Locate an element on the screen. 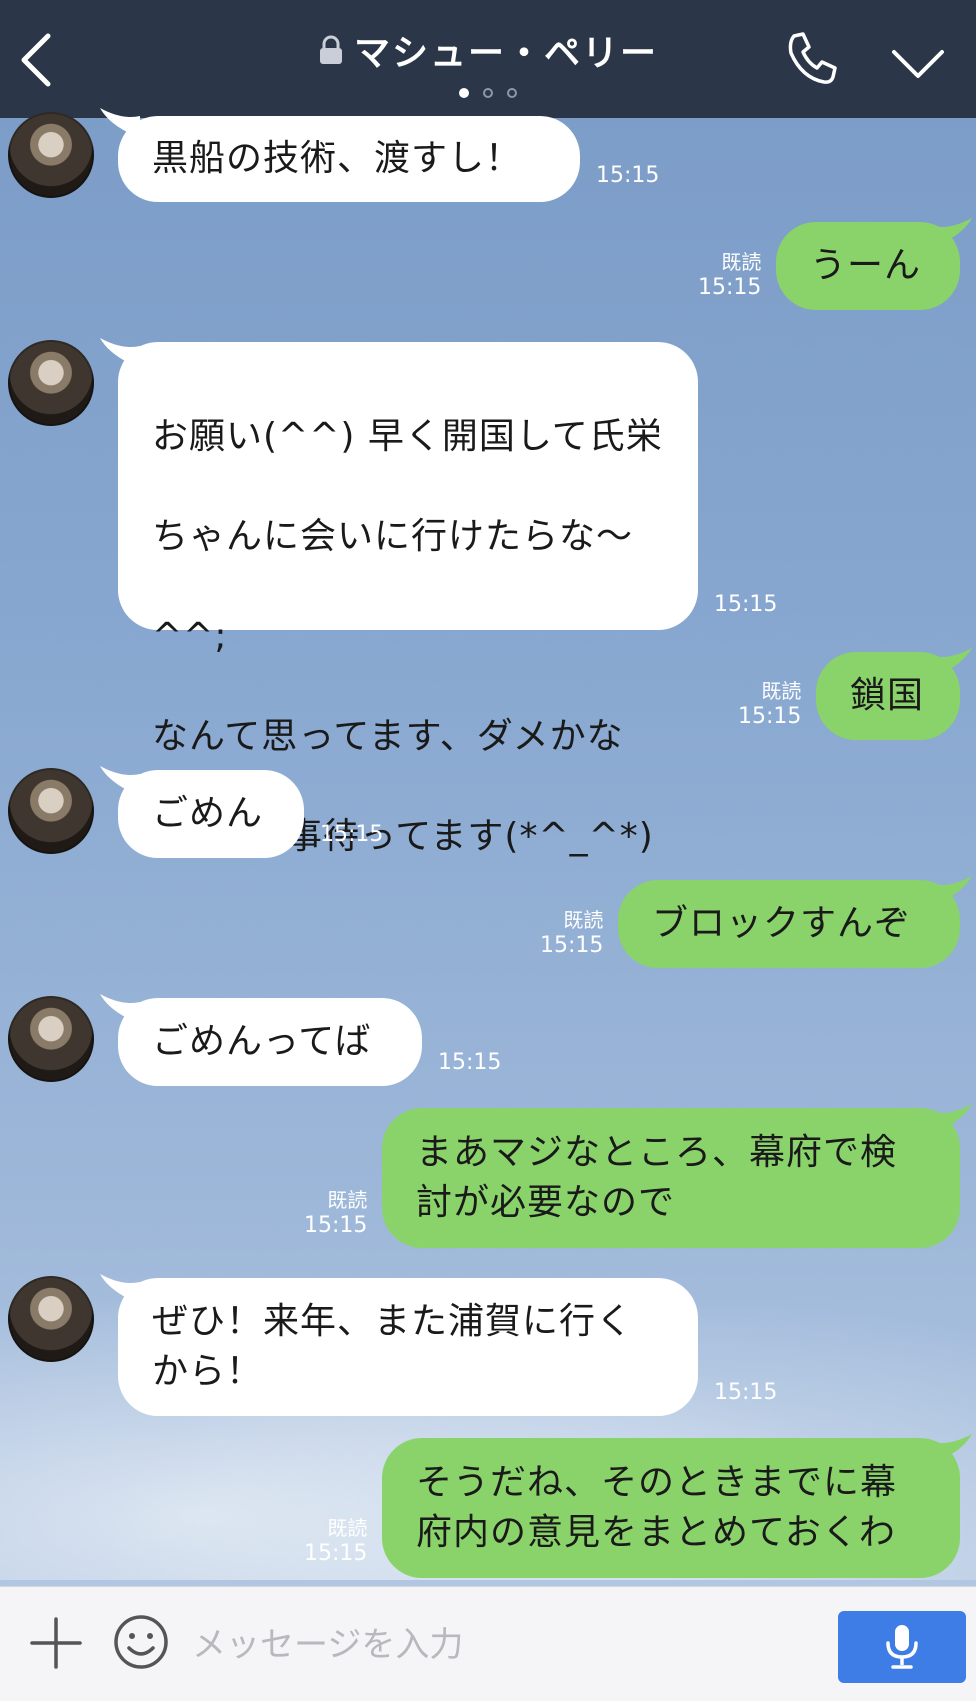  microphone-icon is located at coordinates (902, 1647).